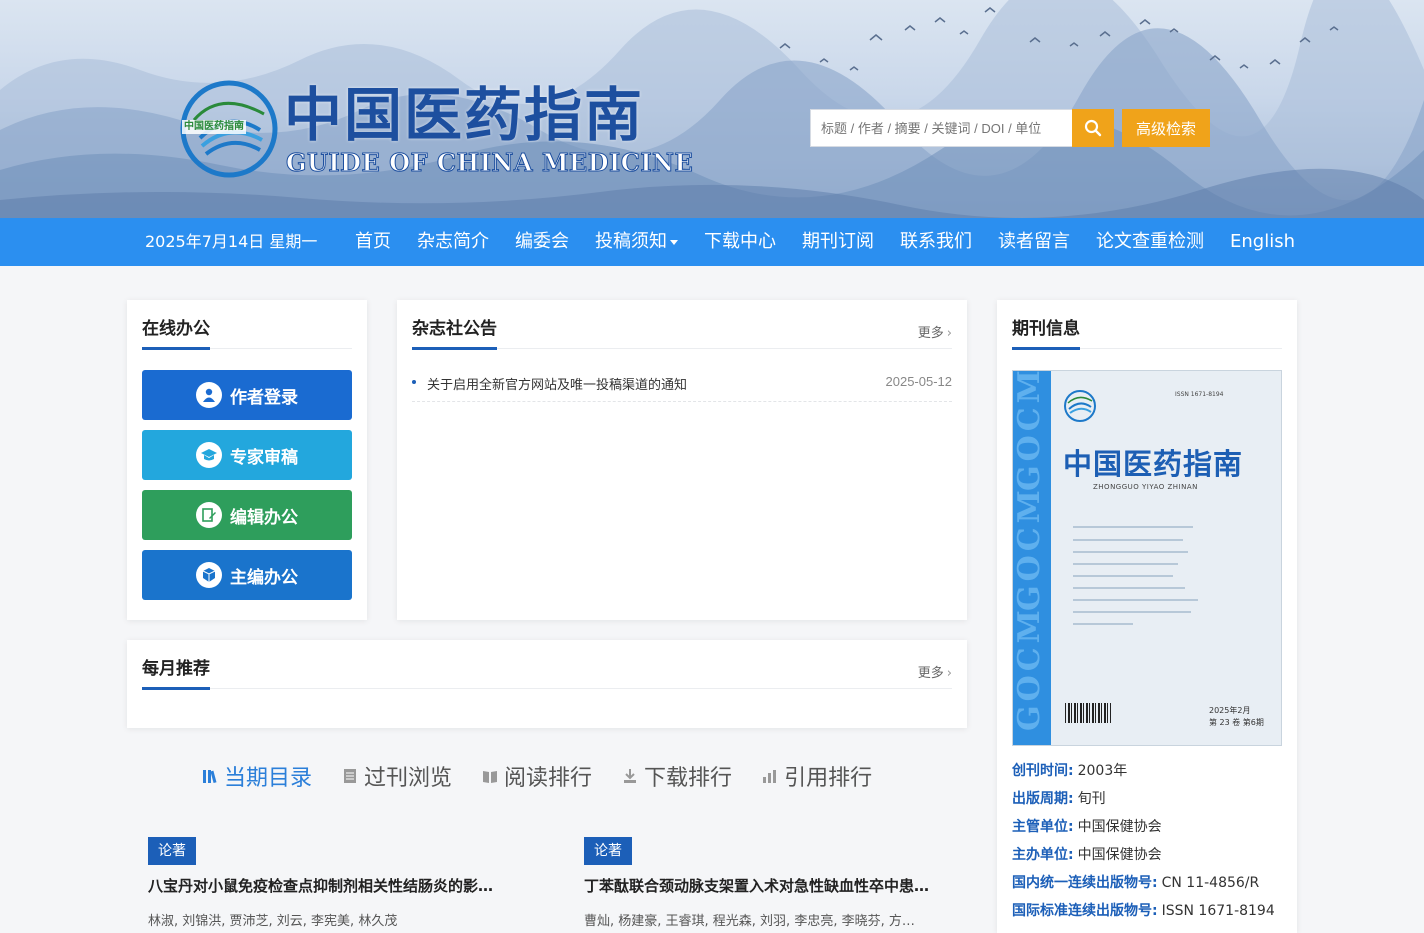  What do you see at coordinates (1030, 548) in the screenshot?
I see `cover-strip-gocm-2: GOCM` at bounding box center [1030, 548].